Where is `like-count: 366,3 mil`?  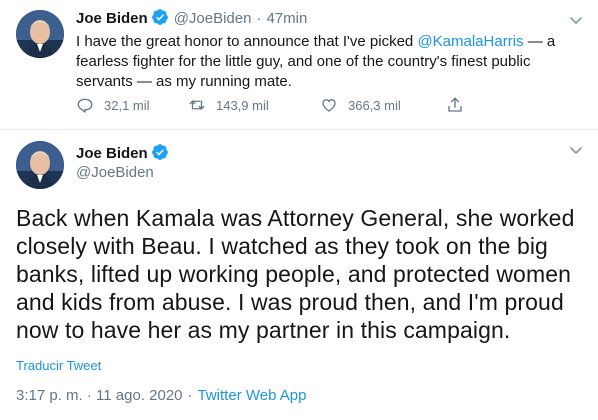 like-count: 366,3 mil is located at coordinates (374, 105).